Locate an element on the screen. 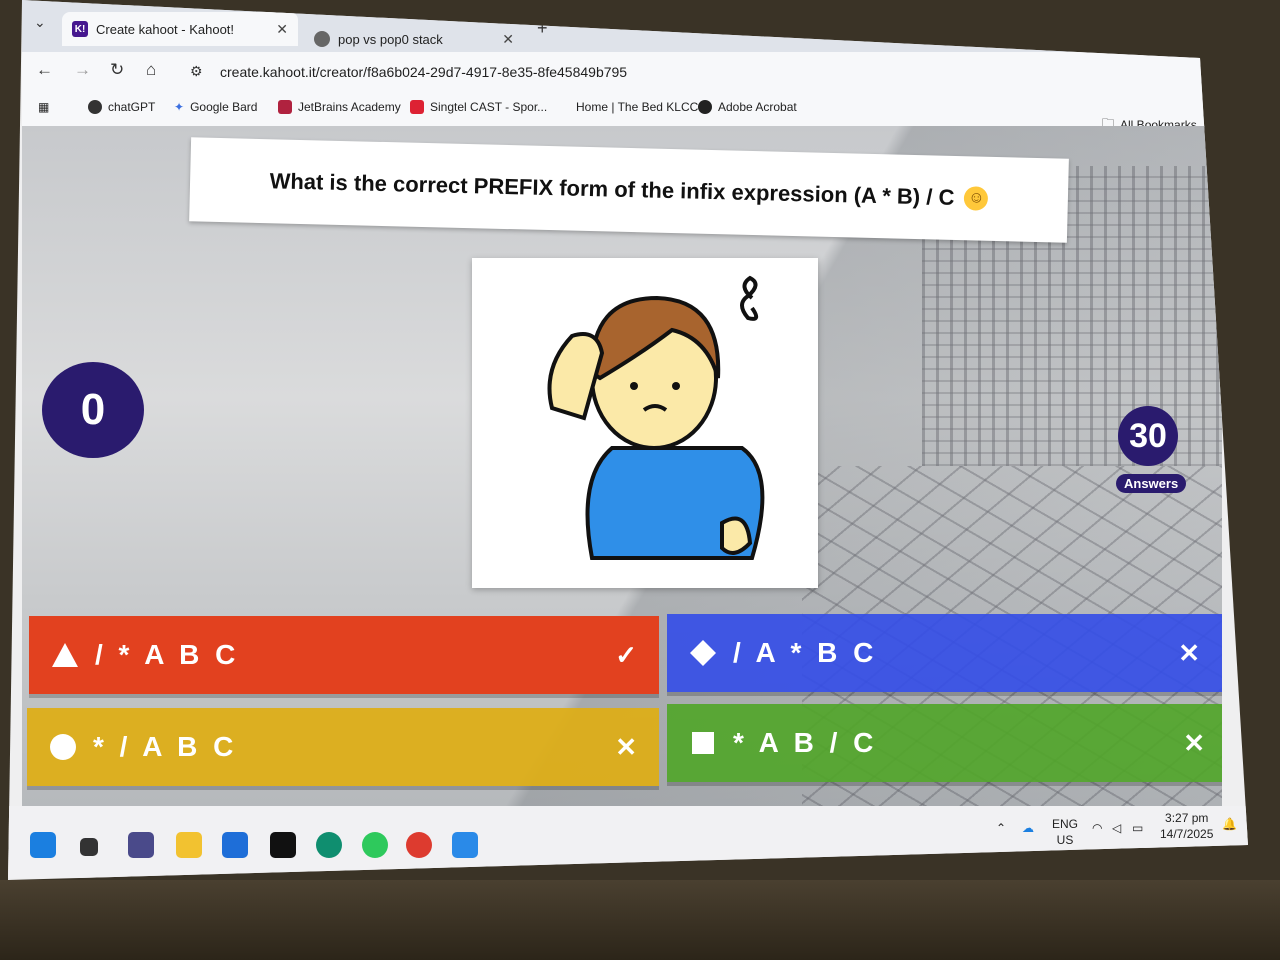  triangle-icon is located at coordinates (65, 655).